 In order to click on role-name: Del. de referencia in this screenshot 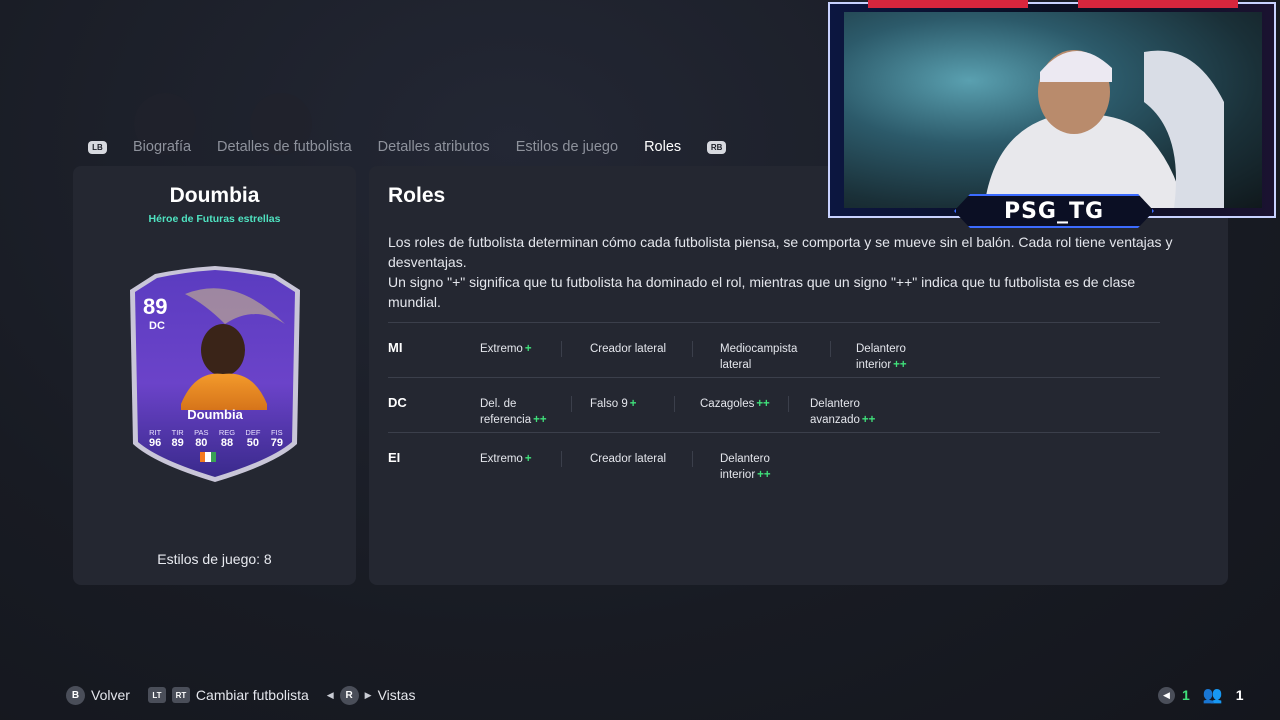, I will do `click(506, 412)`.